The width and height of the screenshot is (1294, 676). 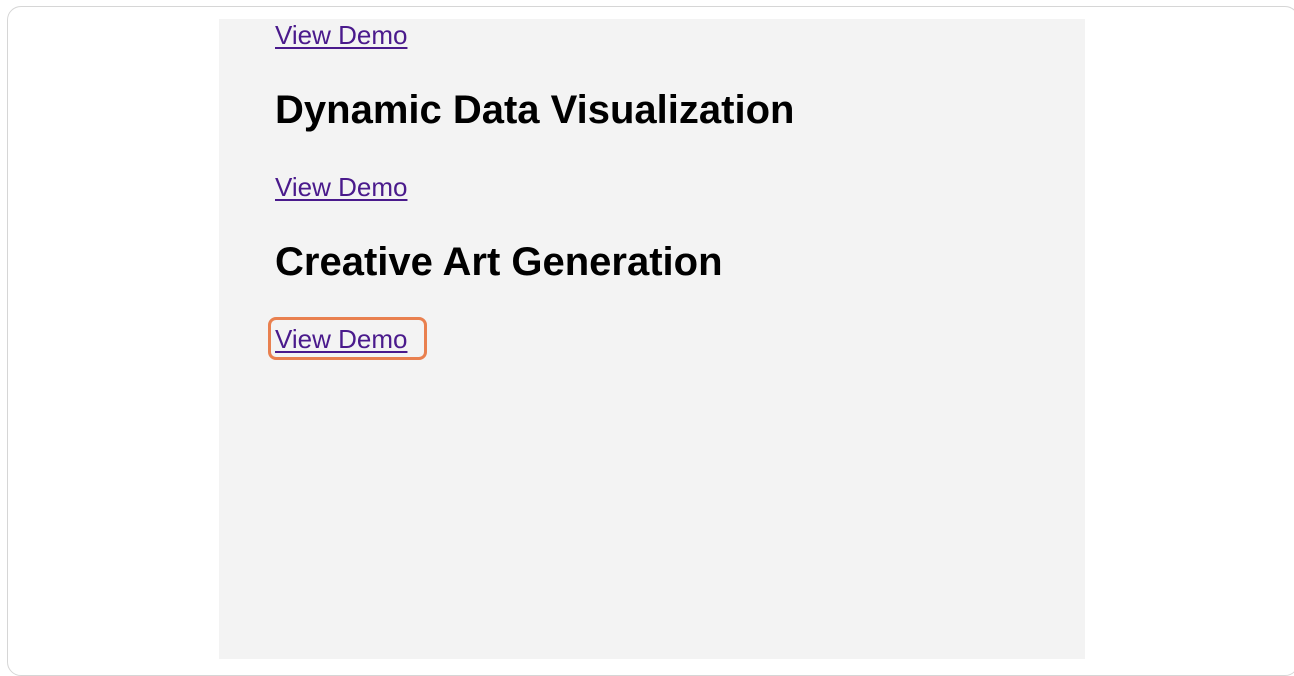 What do you see at coordinates (341, 35) in the screenshot?
I see `view-demo-link-previous: View Demo` at bounding box center [341, 35].